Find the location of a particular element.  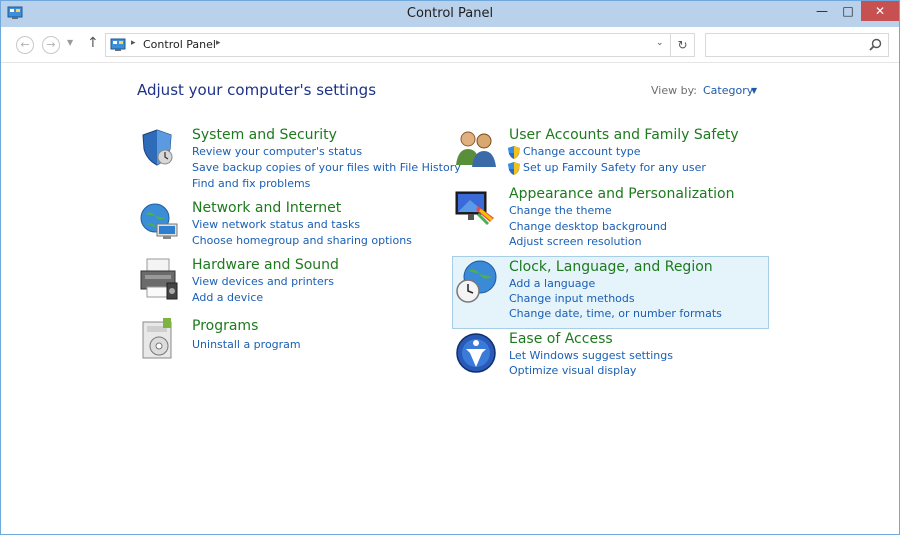

link-optimize-display: Optimize visual display is located at coordinates (572, 370).